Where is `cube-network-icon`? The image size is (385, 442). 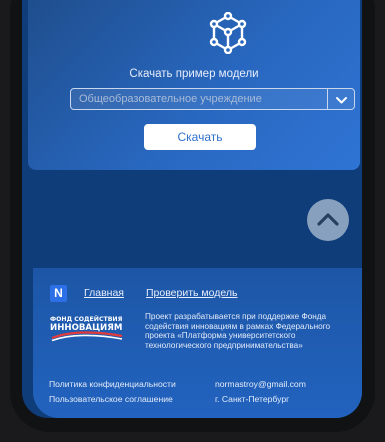 cube-network-icon is located at coordinates (228, 33).